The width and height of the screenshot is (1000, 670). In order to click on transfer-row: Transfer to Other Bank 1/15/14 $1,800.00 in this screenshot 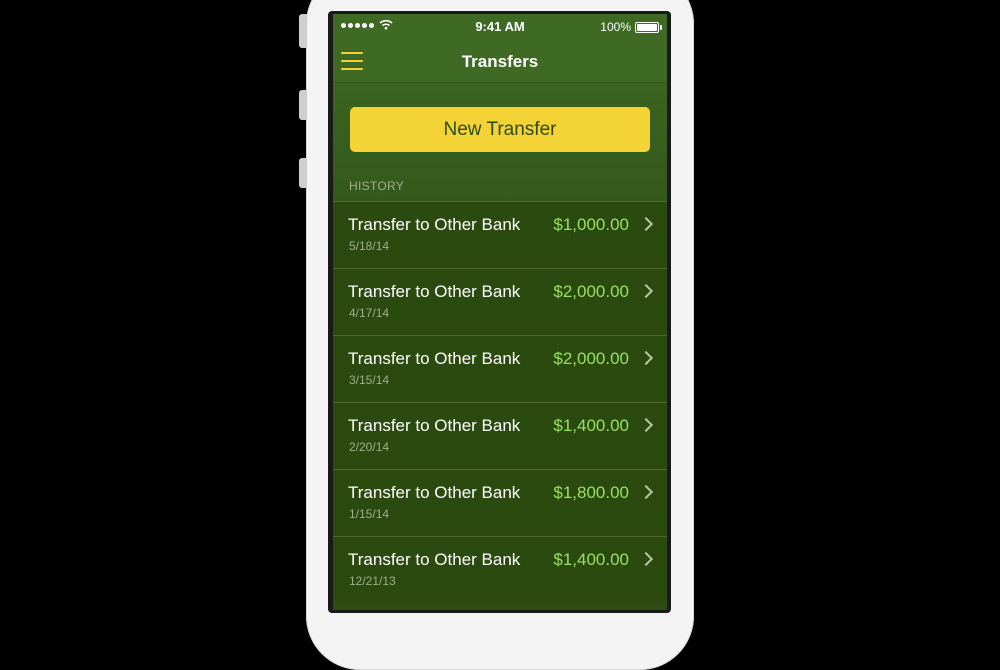, I will do `click(500, 502)`.